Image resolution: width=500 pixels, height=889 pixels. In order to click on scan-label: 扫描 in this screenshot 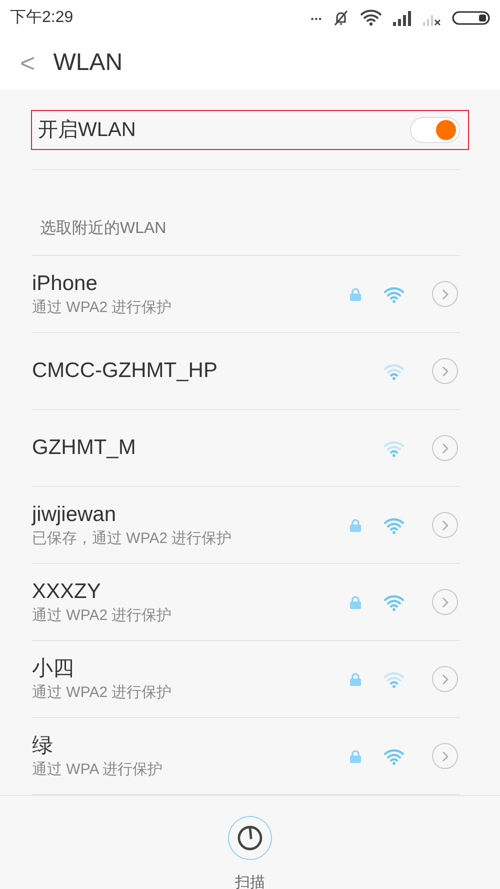, I will do `click(250, 881)`.